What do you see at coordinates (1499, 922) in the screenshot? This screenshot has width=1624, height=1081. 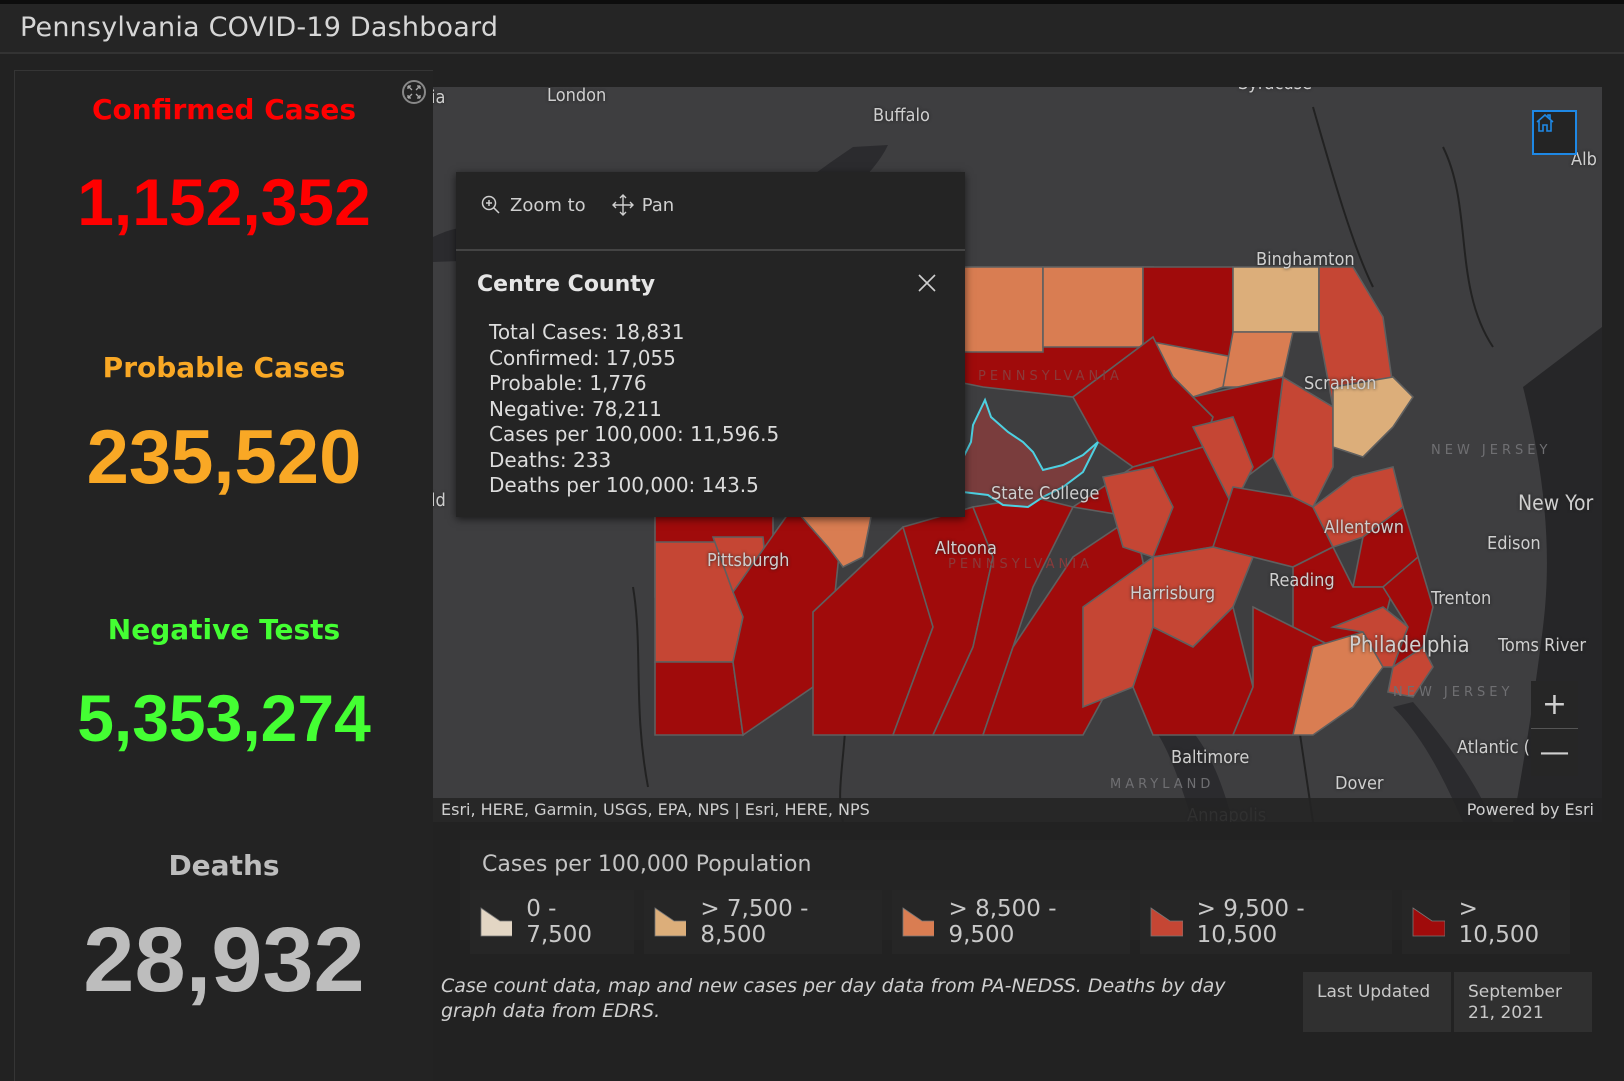 I see `legend-label: > 10,500` at bounding box center [1499, 922].